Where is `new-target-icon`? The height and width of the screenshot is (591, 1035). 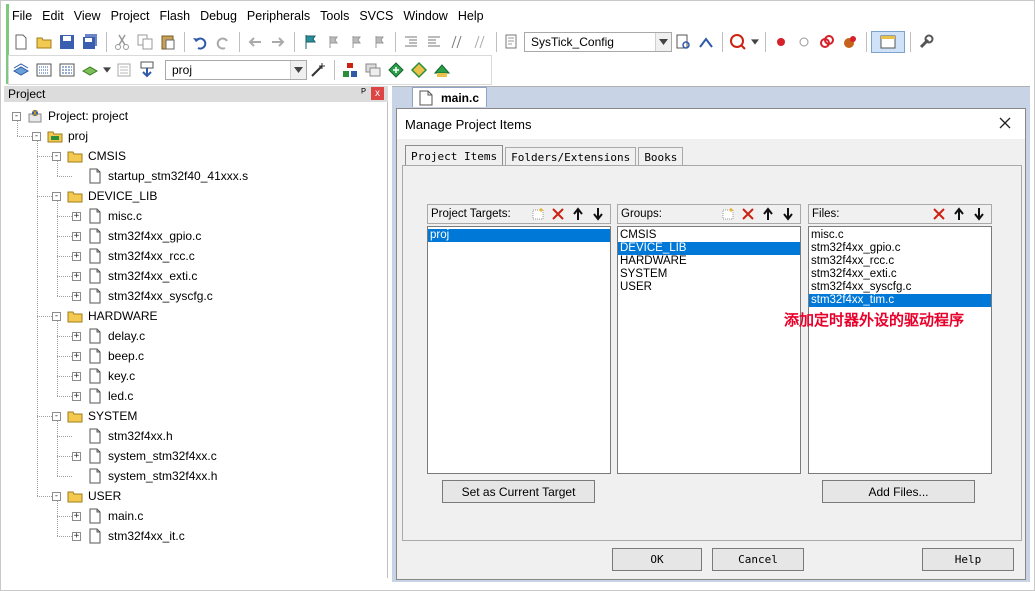
new-target-icon is located at coordinates (538, 214).